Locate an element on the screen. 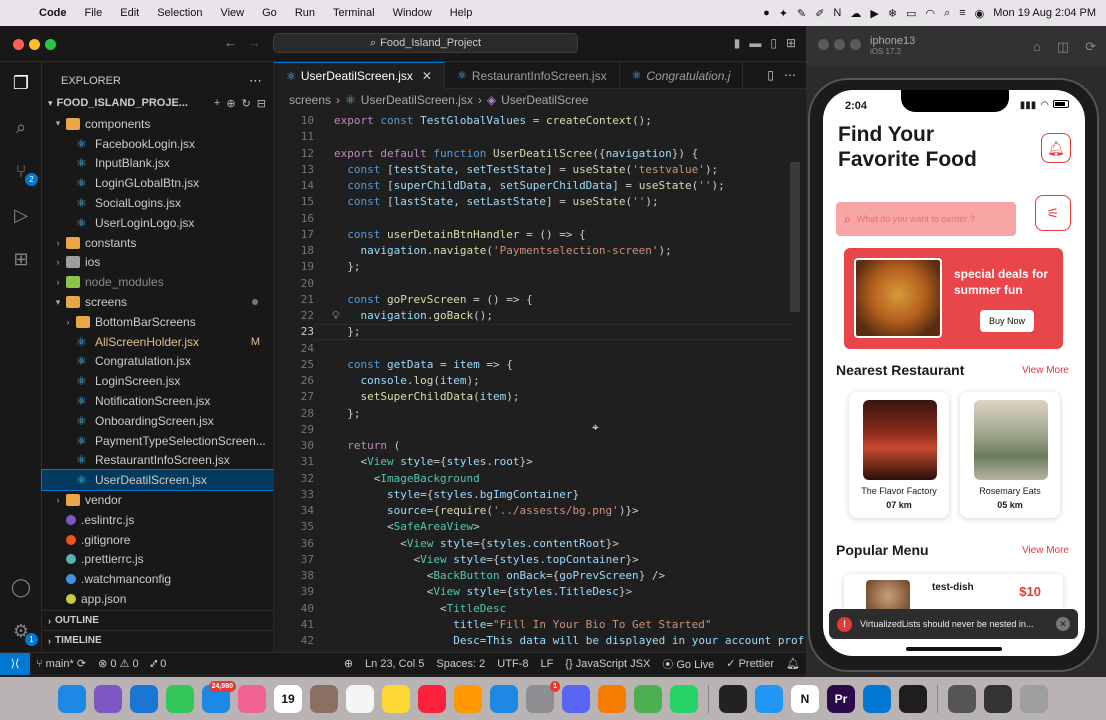  code-line: const goPrevScreen = () => { is located at coordinates (433, 299).